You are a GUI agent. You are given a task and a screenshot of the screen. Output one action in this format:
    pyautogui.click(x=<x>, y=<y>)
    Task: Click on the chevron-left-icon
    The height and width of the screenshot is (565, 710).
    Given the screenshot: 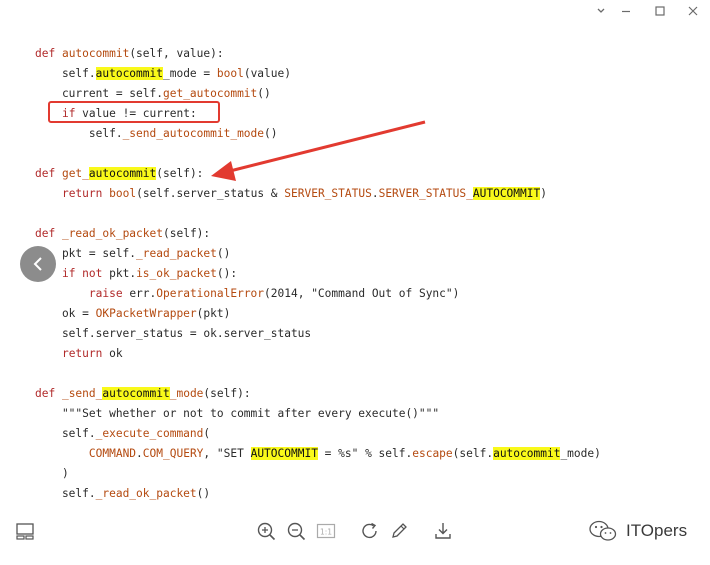 What is the action you would take?
    pyautogui.click(x=37, y=264)
    